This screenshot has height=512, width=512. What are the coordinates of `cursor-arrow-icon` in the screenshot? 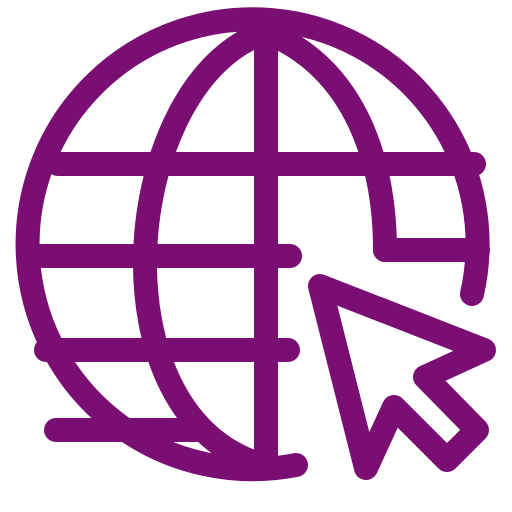 It's located at (402, 377).